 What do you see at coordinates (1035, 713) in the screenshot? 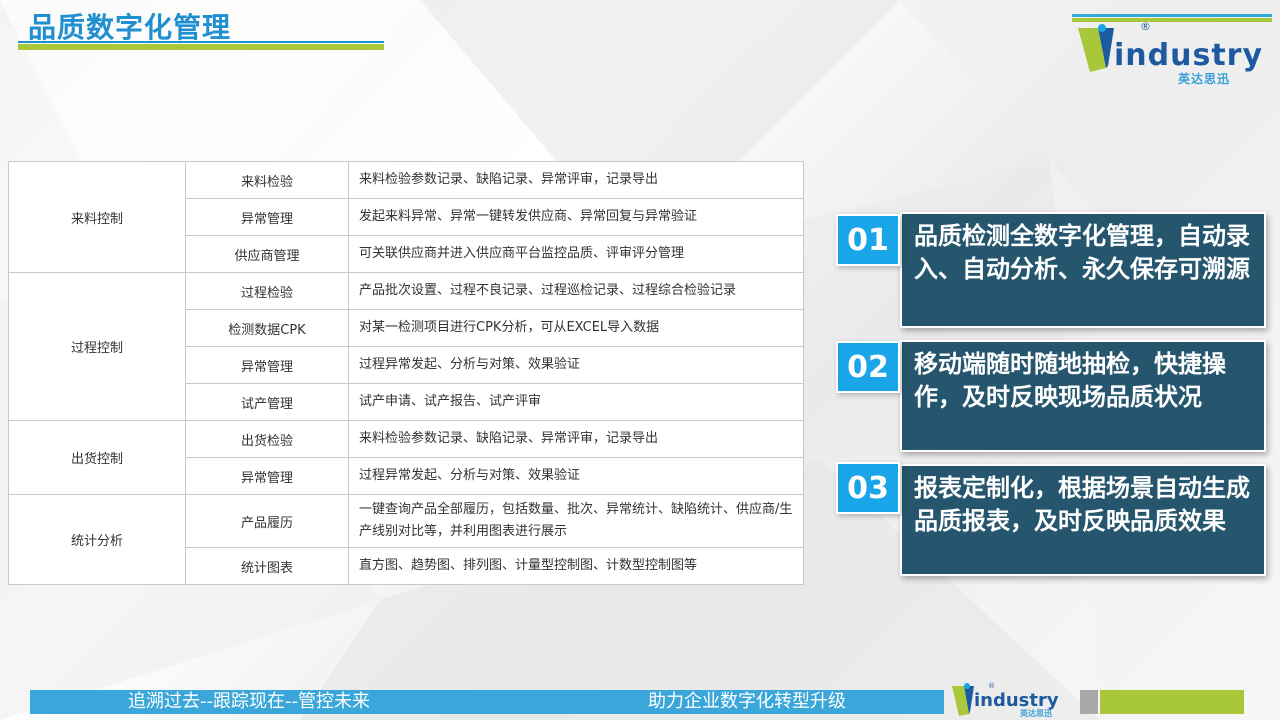
I see `footer-logo-chinese: 英达思迅` at bounding box center [1035, 713].